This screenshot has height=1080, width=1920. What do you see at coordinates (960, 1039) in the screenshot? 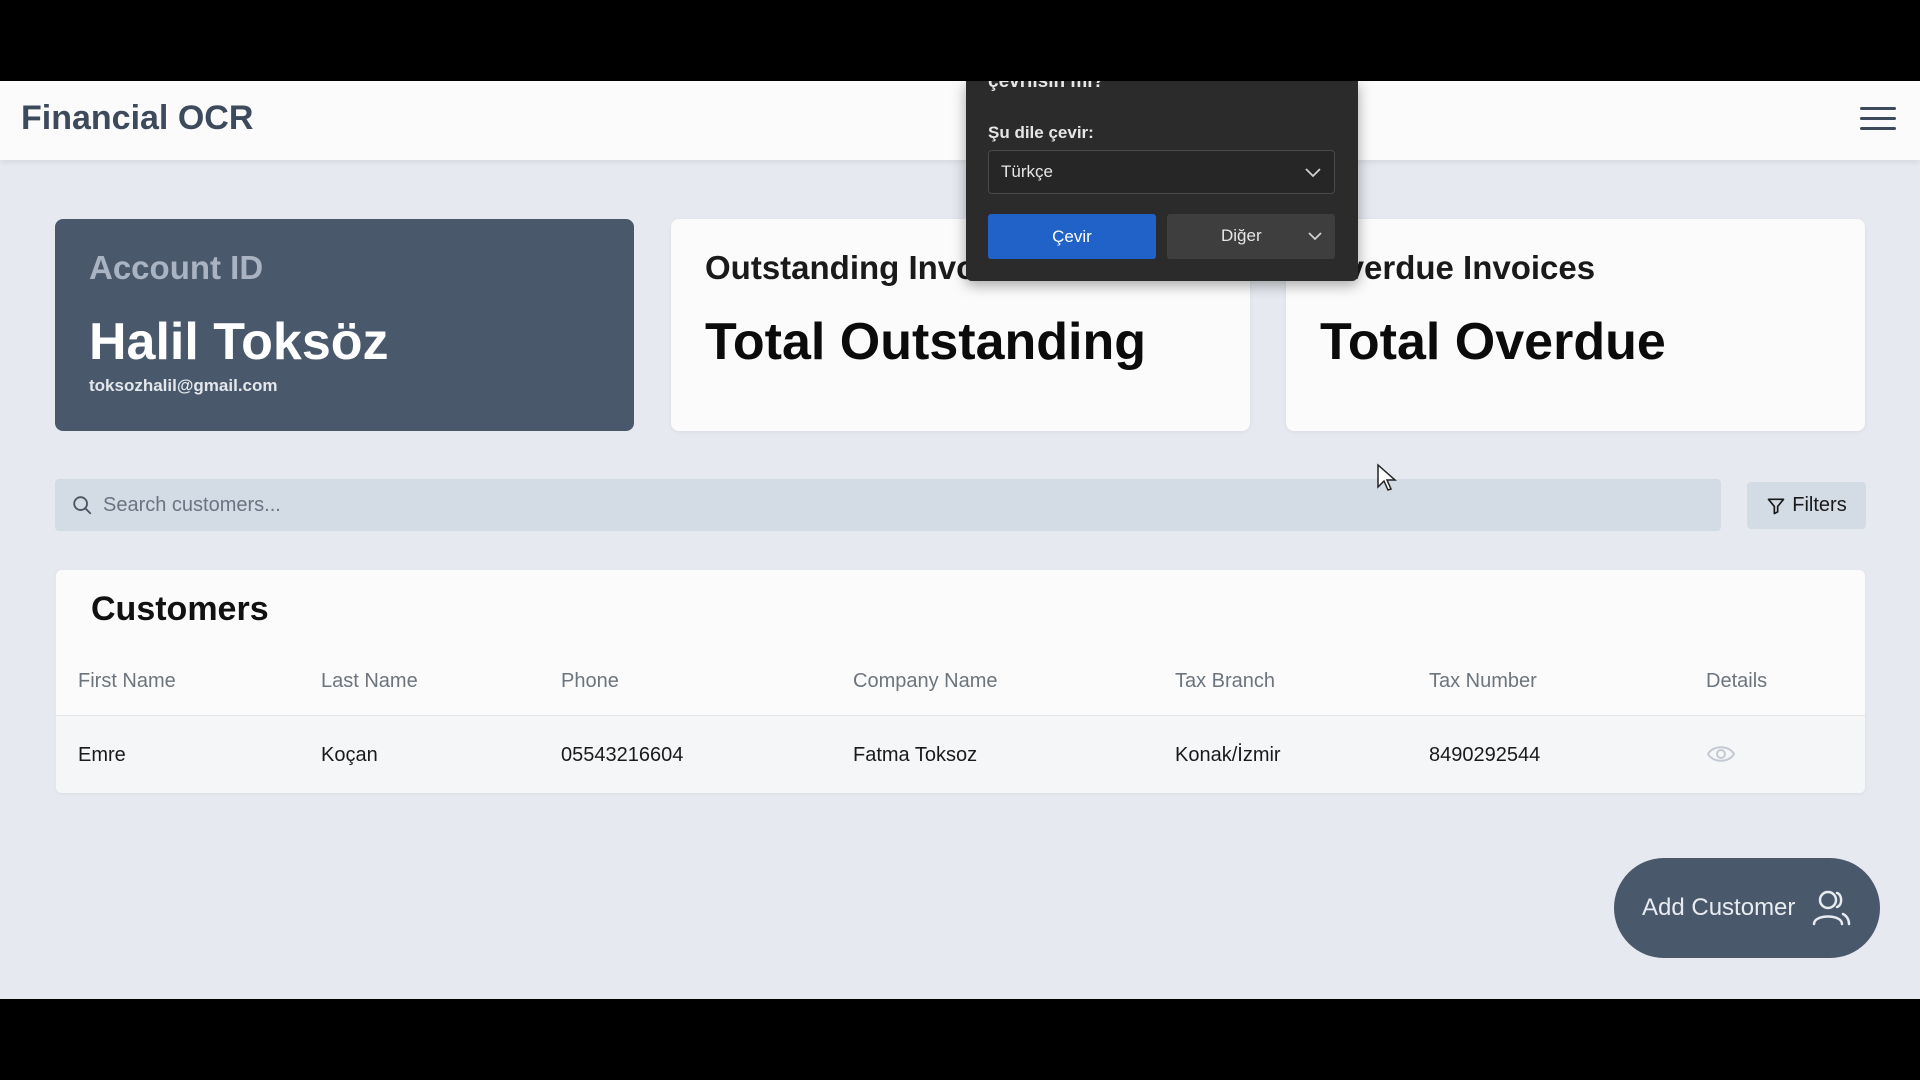
I see `letterbox-bottom` at bounding box center [960, 1039].